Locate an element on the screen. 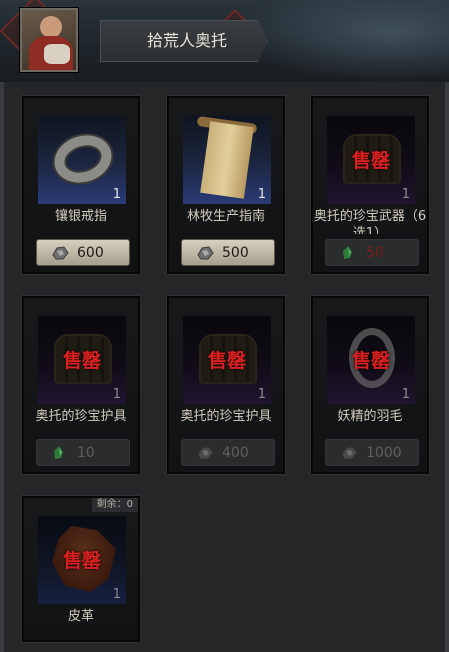  buy-price-button: 500 is located at coordinates (228, 252).